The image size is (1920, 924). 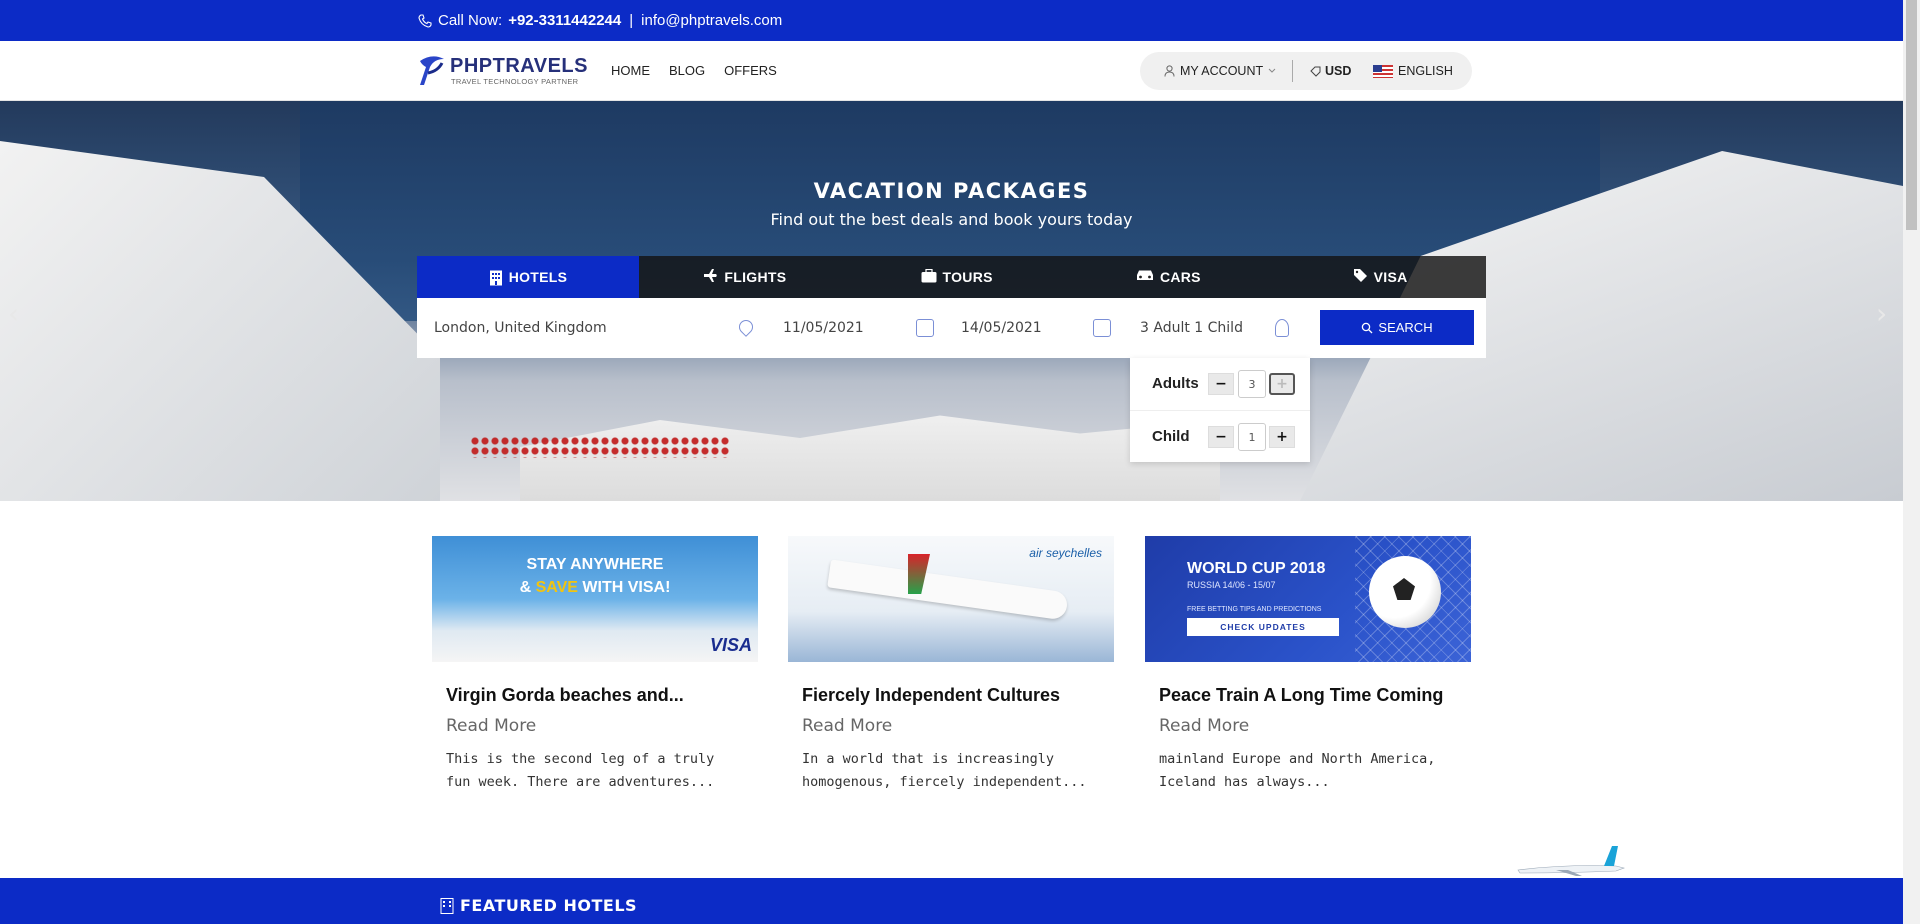 I want to click on banner-text: & SAVE WITH VISA!, so click(x=595, y=587).